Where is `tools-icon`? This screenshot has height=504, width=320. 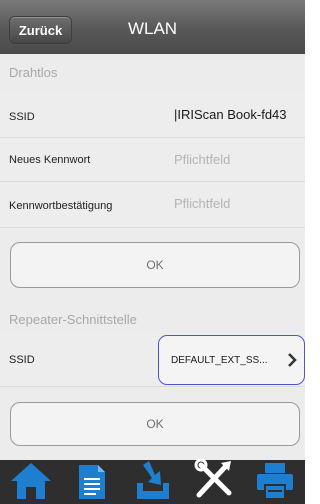
tools-icon is located at coordinates (214, 481).